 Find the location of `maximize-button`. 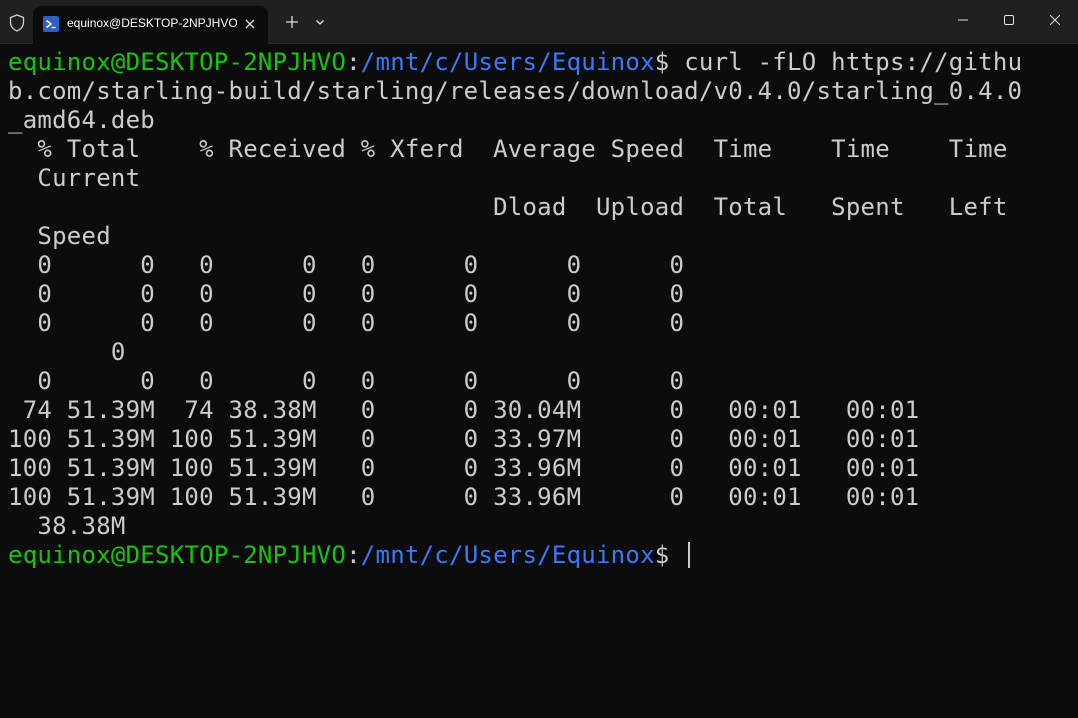

maximize-button is located at coordinates (1009, 20).